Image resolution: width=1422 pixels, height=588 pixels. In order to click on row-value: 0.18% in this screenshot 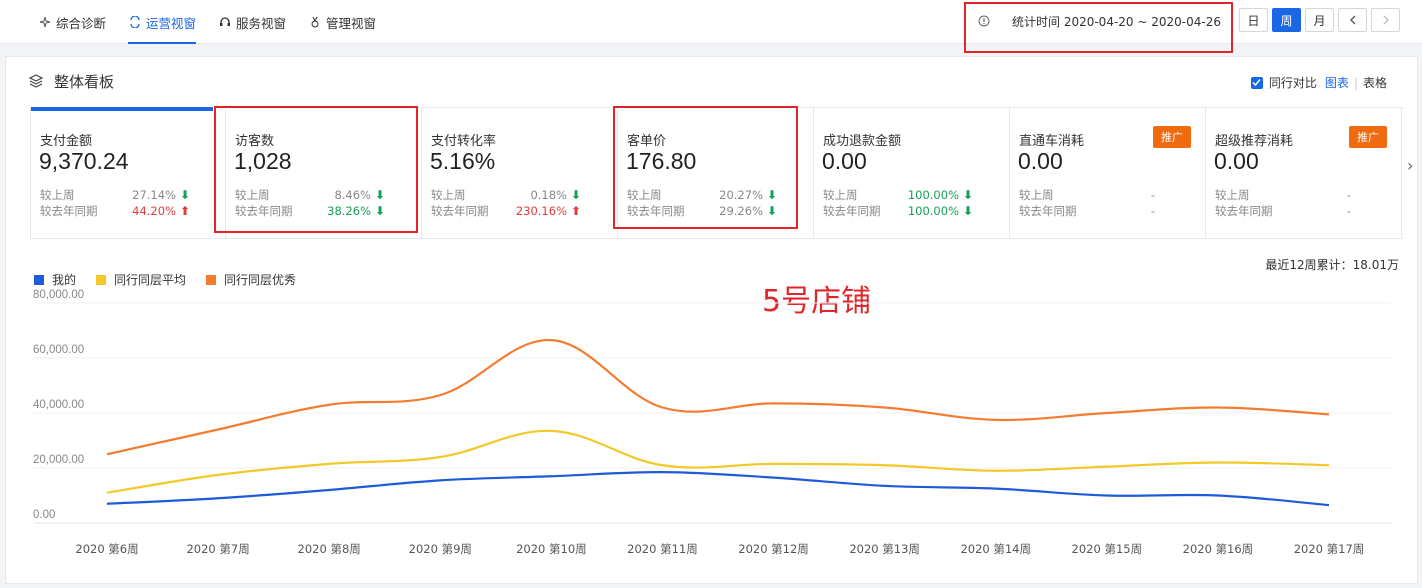, I will do `click(548, 195)`.